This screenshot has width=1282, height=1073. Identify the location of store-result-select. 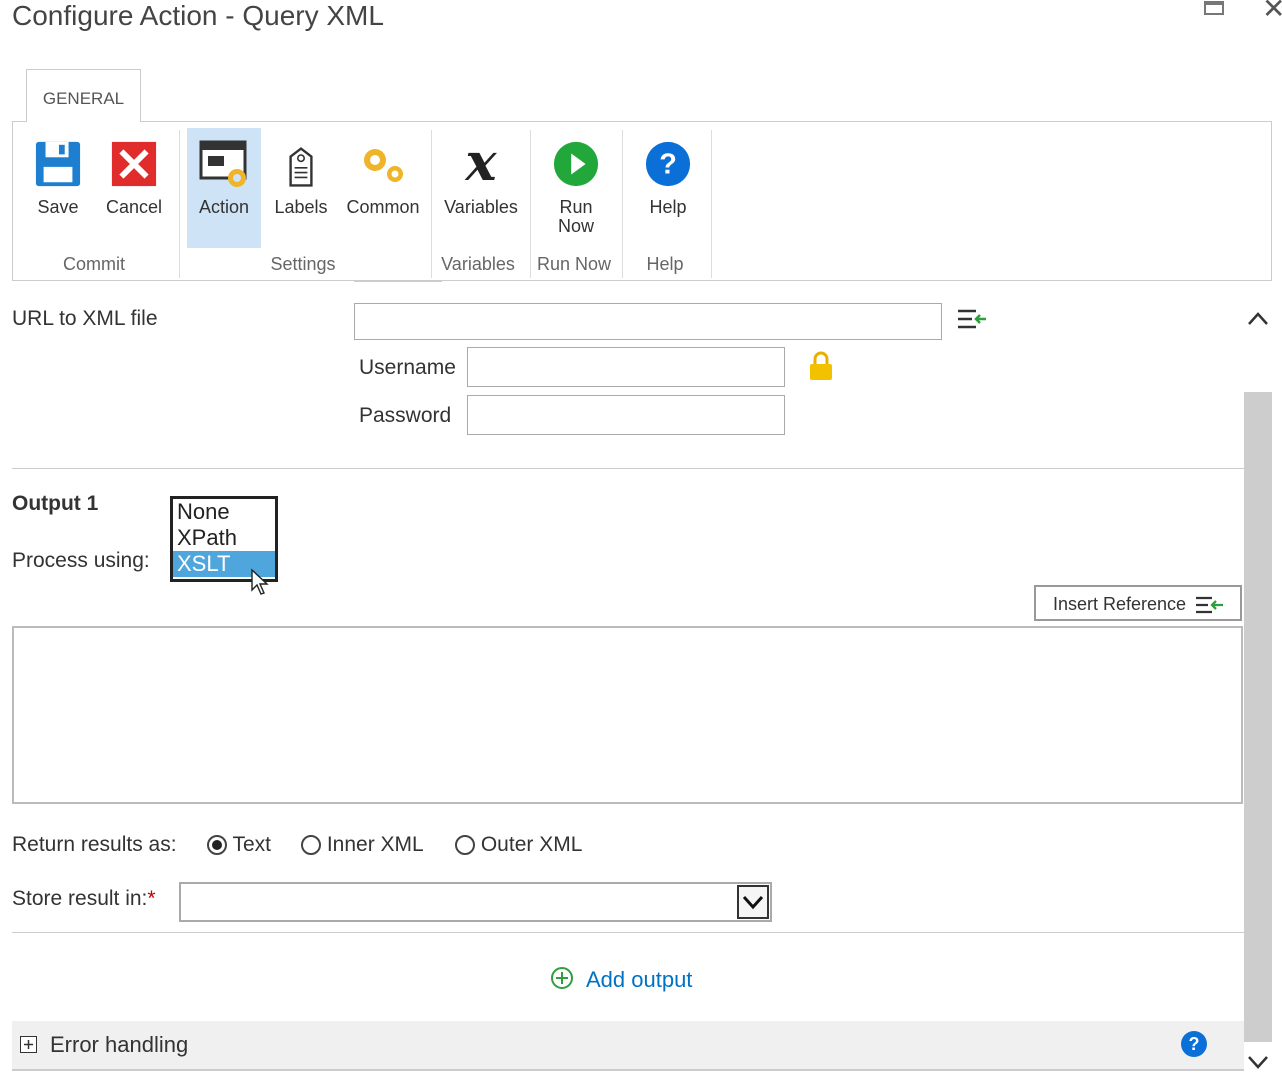
(475, 902).